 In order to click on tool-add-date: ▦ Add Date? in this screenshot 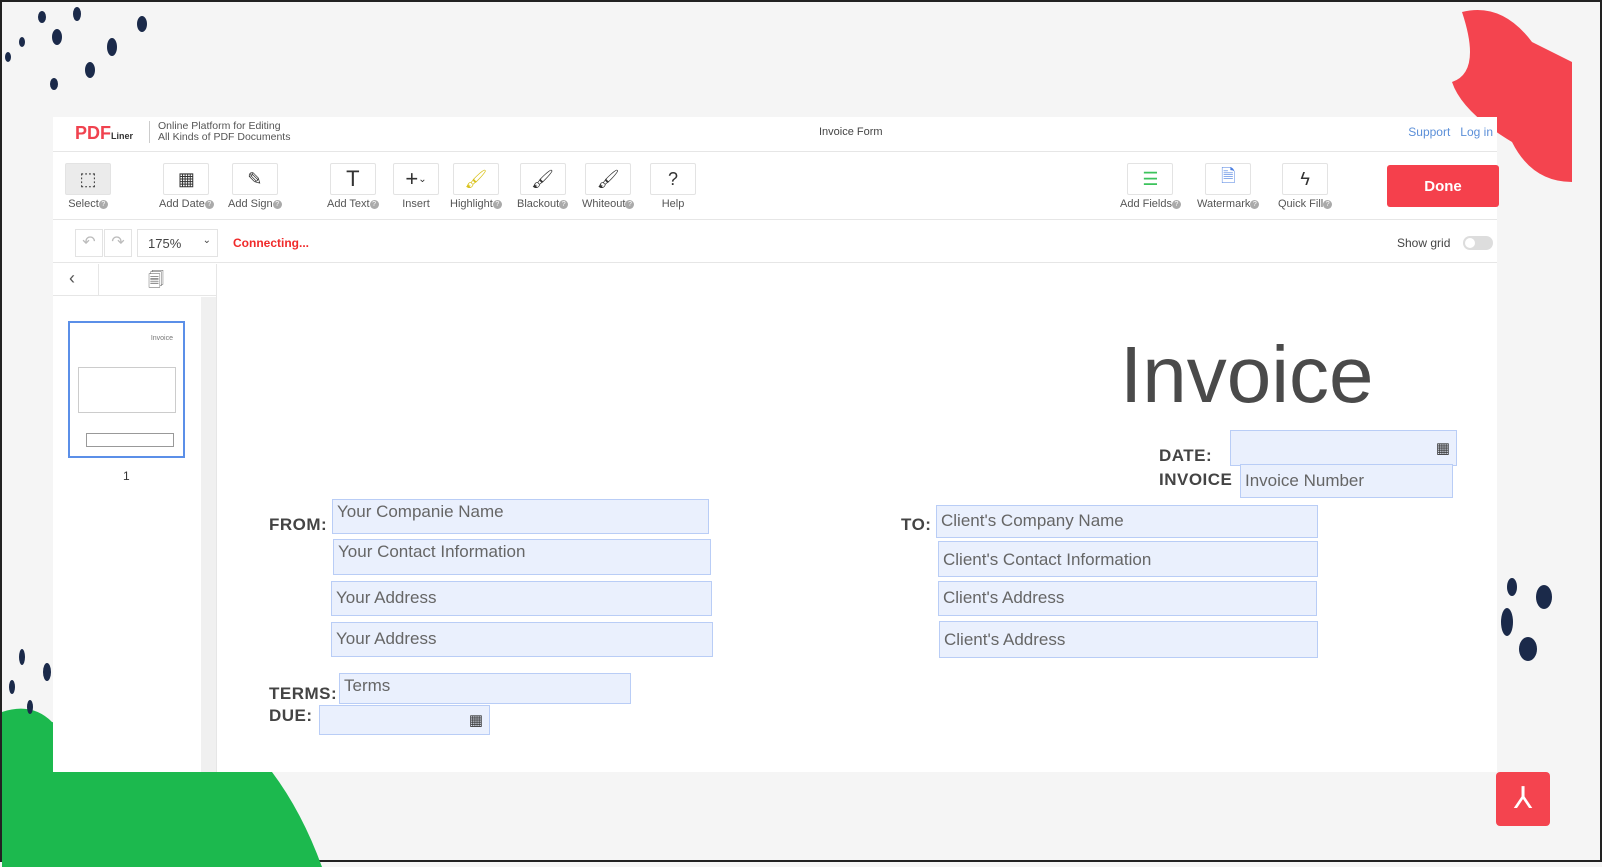, I will do `click(186, 186)`.